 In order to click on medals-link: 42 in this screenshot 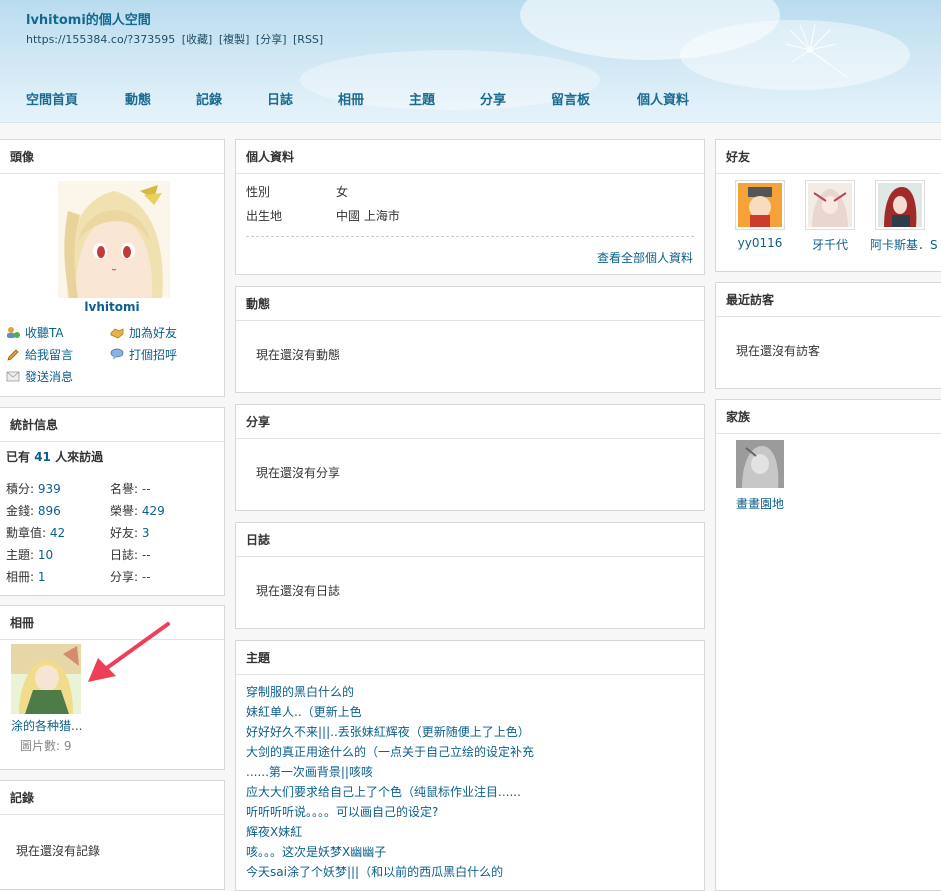, I will do `click(57, 533)`.